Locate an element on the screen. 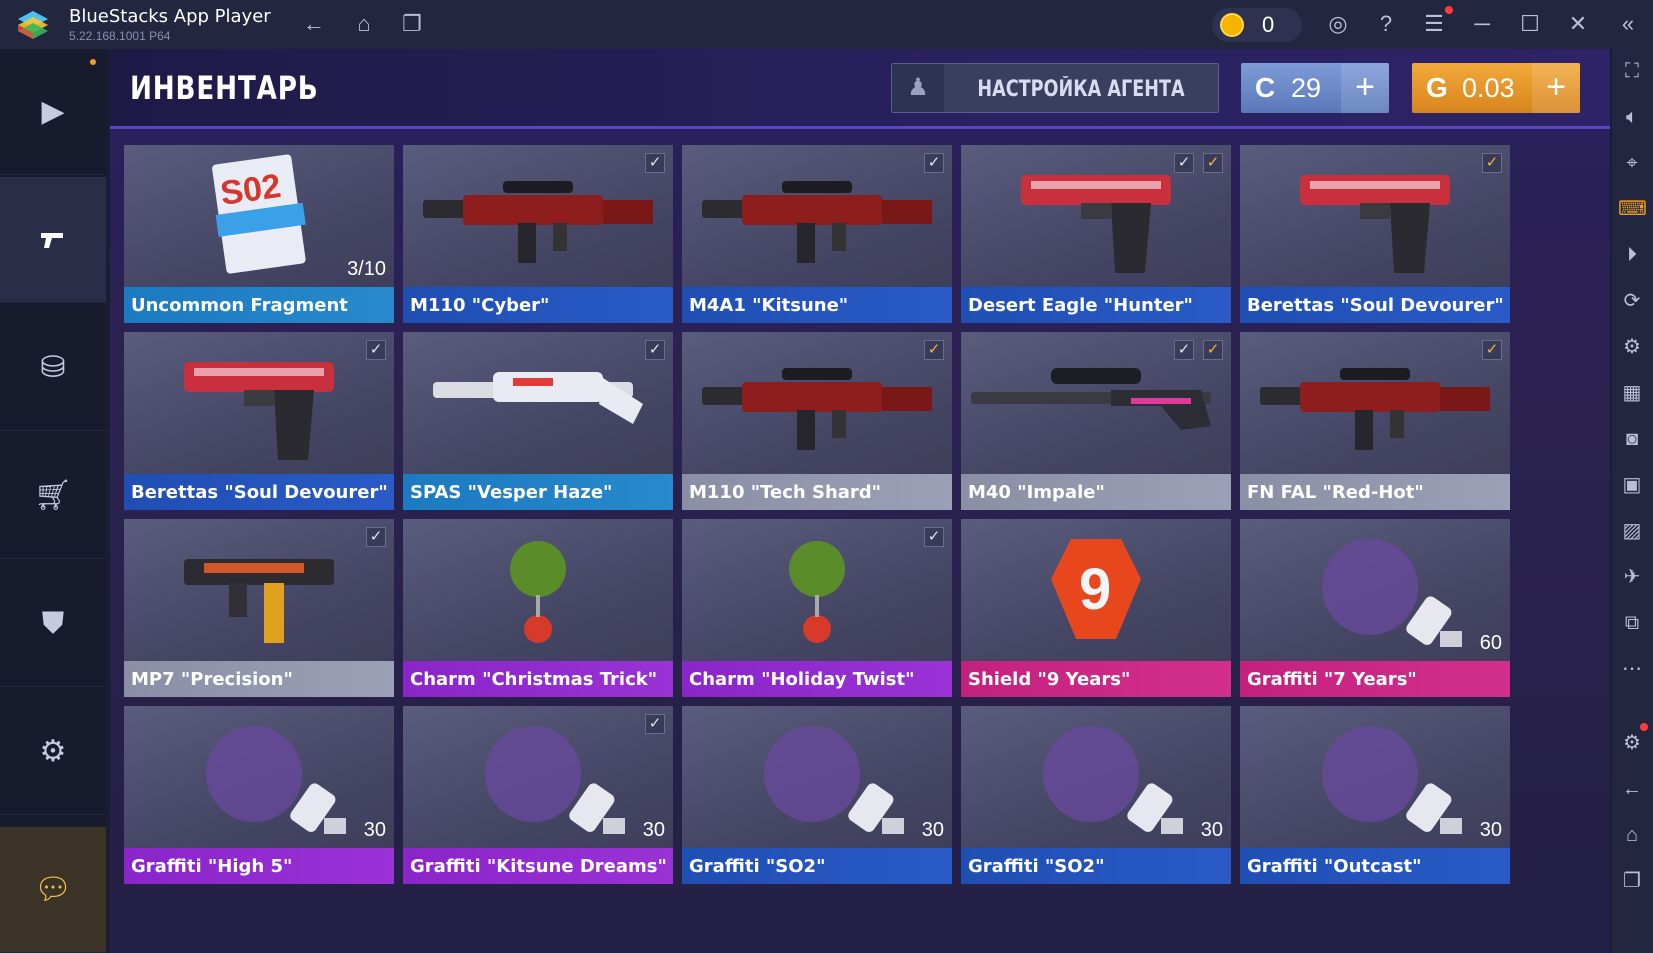  inventory-item-card: 60 Graffiti "7 Years" is located at coordinates (1375, 608).